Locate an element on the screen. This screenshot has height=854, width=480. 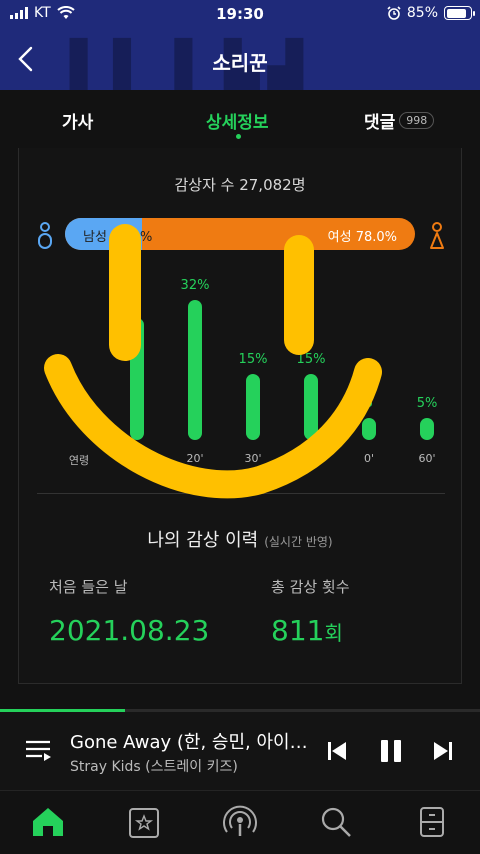
song-artist: Stray Kids (스트레이 키즈) is located at coordinates (154, 766).